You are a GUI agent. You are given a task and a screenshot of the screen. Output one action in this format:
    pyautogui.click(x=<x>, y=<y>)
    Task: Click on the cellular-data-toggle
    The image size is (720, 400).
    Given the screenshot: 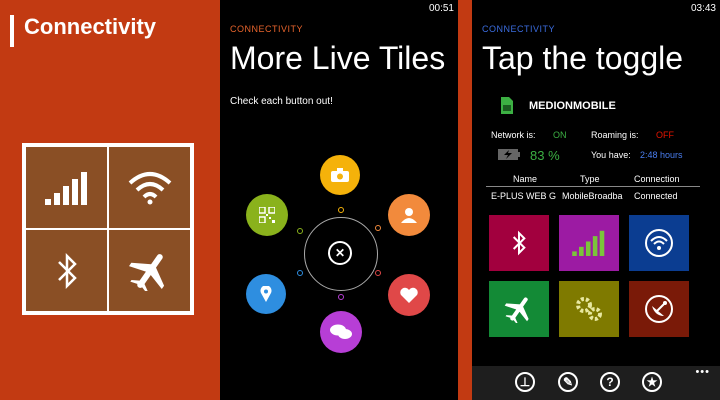 What is the action you would take?
    pyautogui.click(x=589, y=243)
    